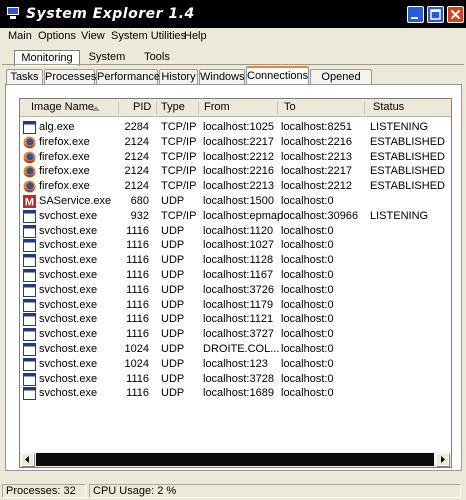 Image resolution: width=466 pixels, height=500 pixels. What do you see at coordinates (217, 107) in the screenshot?
I see `column-from: From` at bounding box center [217, 107].